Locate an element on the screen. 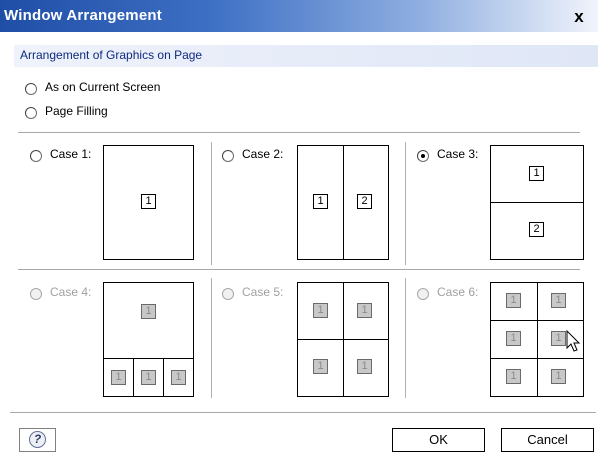 The height and width of the screenshot is (468, 598). help-button: ? is located at coordinates (37, 440).